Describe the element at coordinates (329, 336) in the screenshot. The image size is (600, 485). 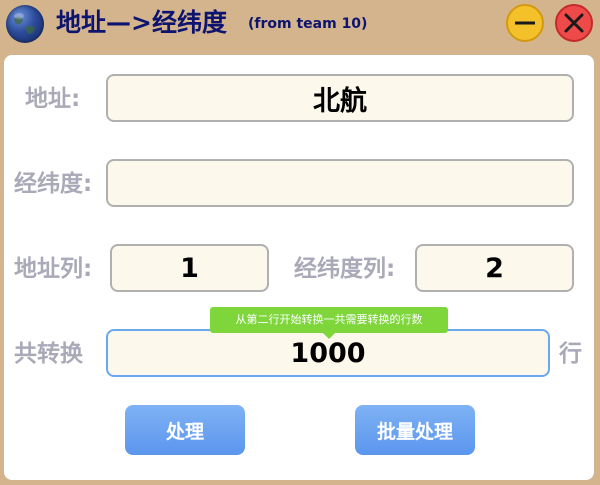
I see `tooltip-arrow` at that location.